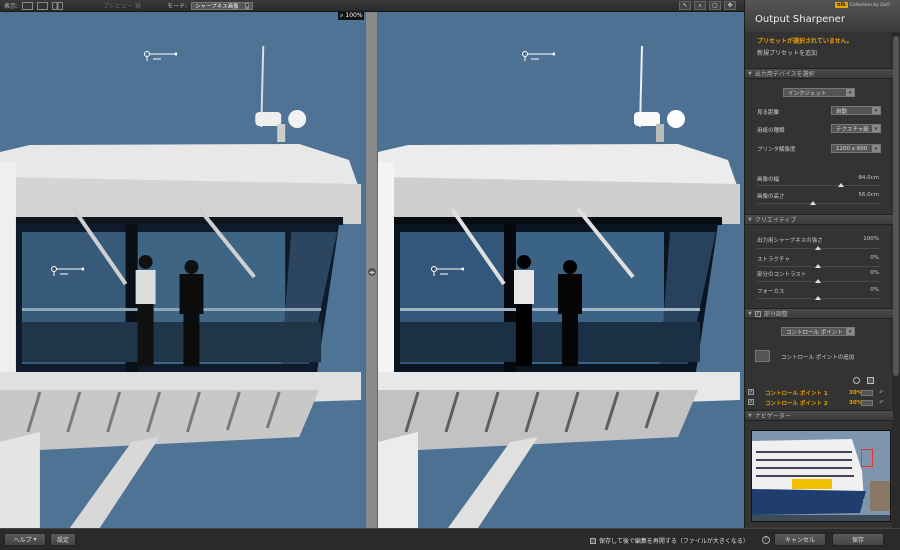 The width and height of the screenshot is (900, 550). Describe the element at coordinates (372, 6) in the screenshot. I see `top-toolbar: 表示: プレビュー 鏡 モード: シャープネス画像 ▾ ↖ ⌕ ▢ ✥` at that location.